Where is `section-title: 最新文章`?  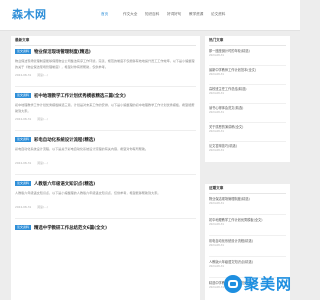 section-title: 最新文章 is located at coordinates (22, 40).